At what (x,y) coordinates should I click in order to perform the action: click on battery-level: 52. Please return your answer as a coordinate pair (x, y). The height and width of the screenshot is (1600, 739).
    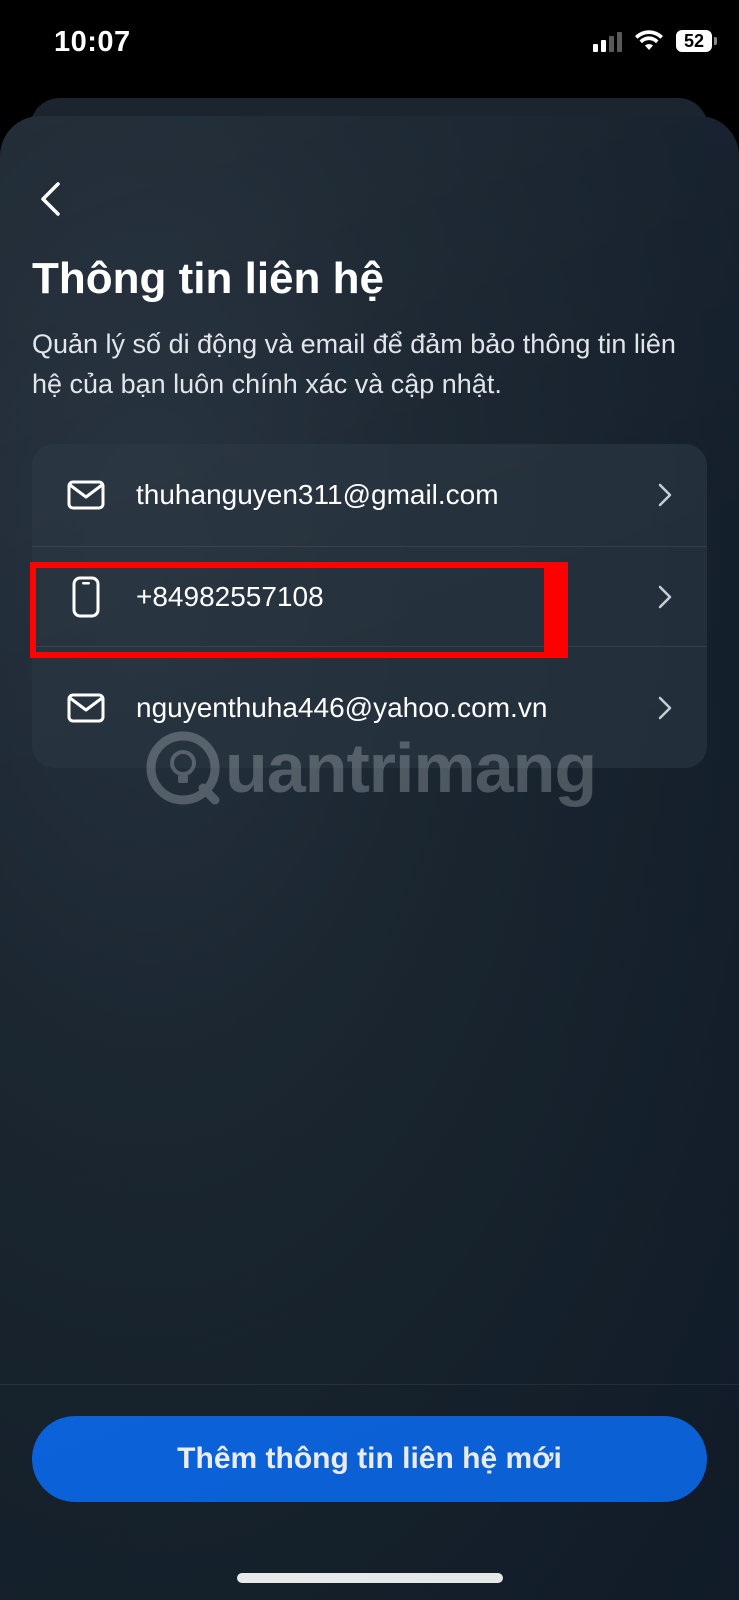
    Looking at the image, I should click on (694, 41).